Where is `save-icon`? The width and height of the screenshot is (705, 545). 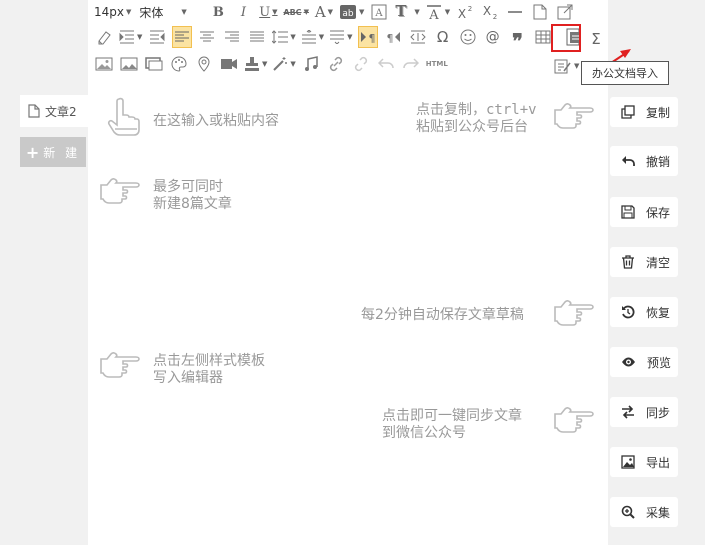 save-icon is located at coordinates (628, 212).